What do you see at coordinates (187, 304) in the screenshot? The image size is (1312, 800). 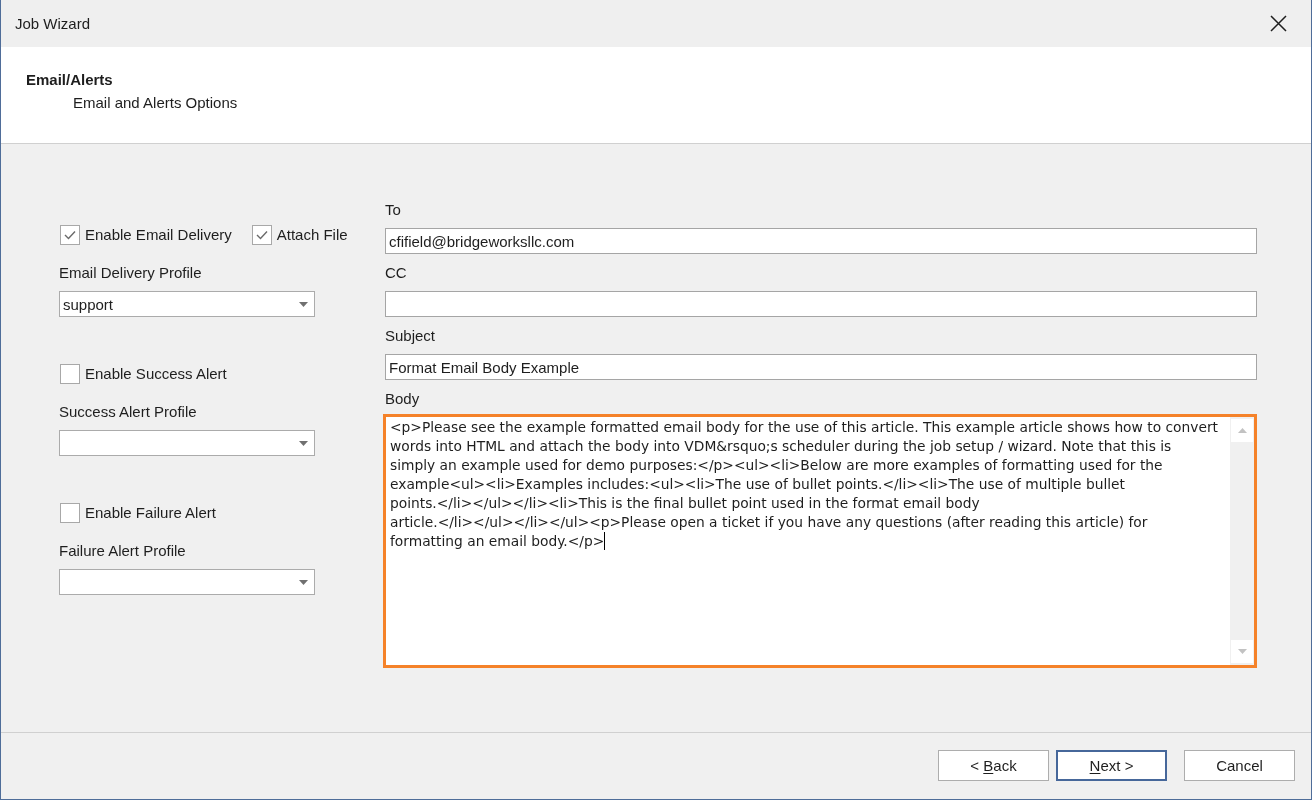 I see `dropdown: support` at bounding box center [187, 304].